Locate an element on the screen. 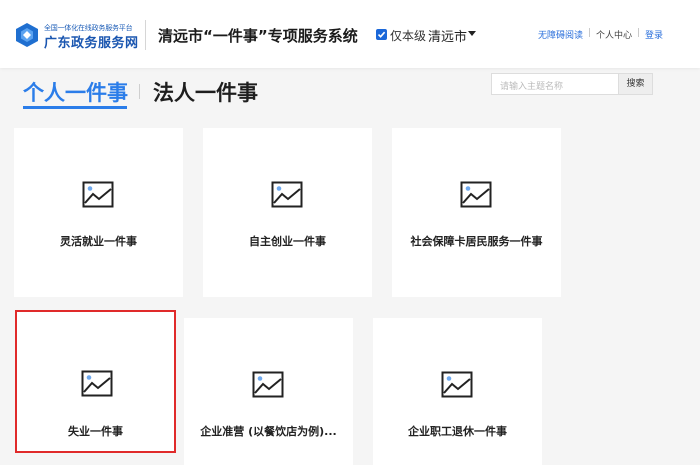  card-label: 自主创业一件事 is located at coordinates (287, 241).